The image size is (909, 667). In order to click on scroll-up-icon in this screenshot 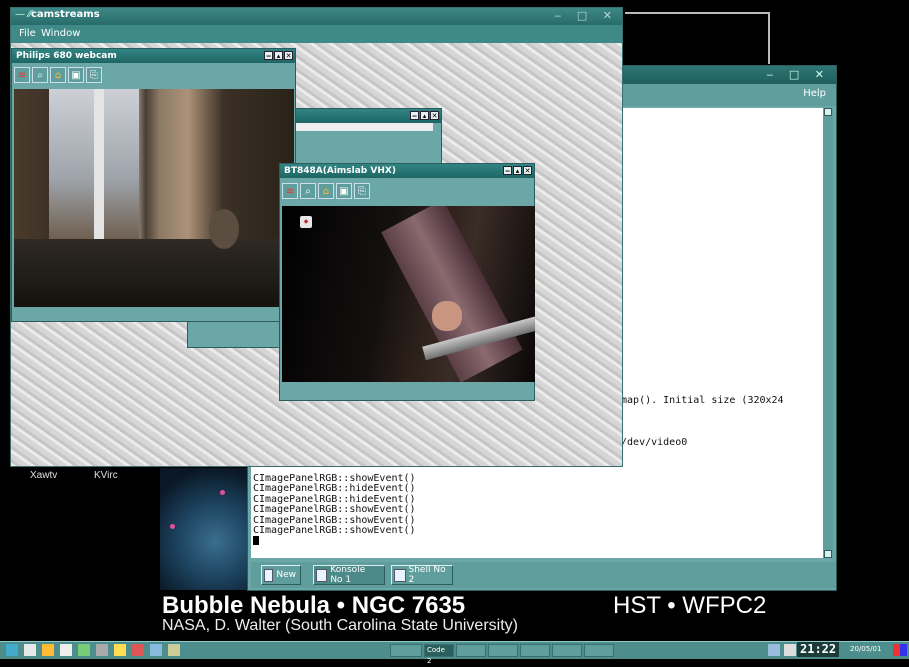, I will do `click(828, 112)`.